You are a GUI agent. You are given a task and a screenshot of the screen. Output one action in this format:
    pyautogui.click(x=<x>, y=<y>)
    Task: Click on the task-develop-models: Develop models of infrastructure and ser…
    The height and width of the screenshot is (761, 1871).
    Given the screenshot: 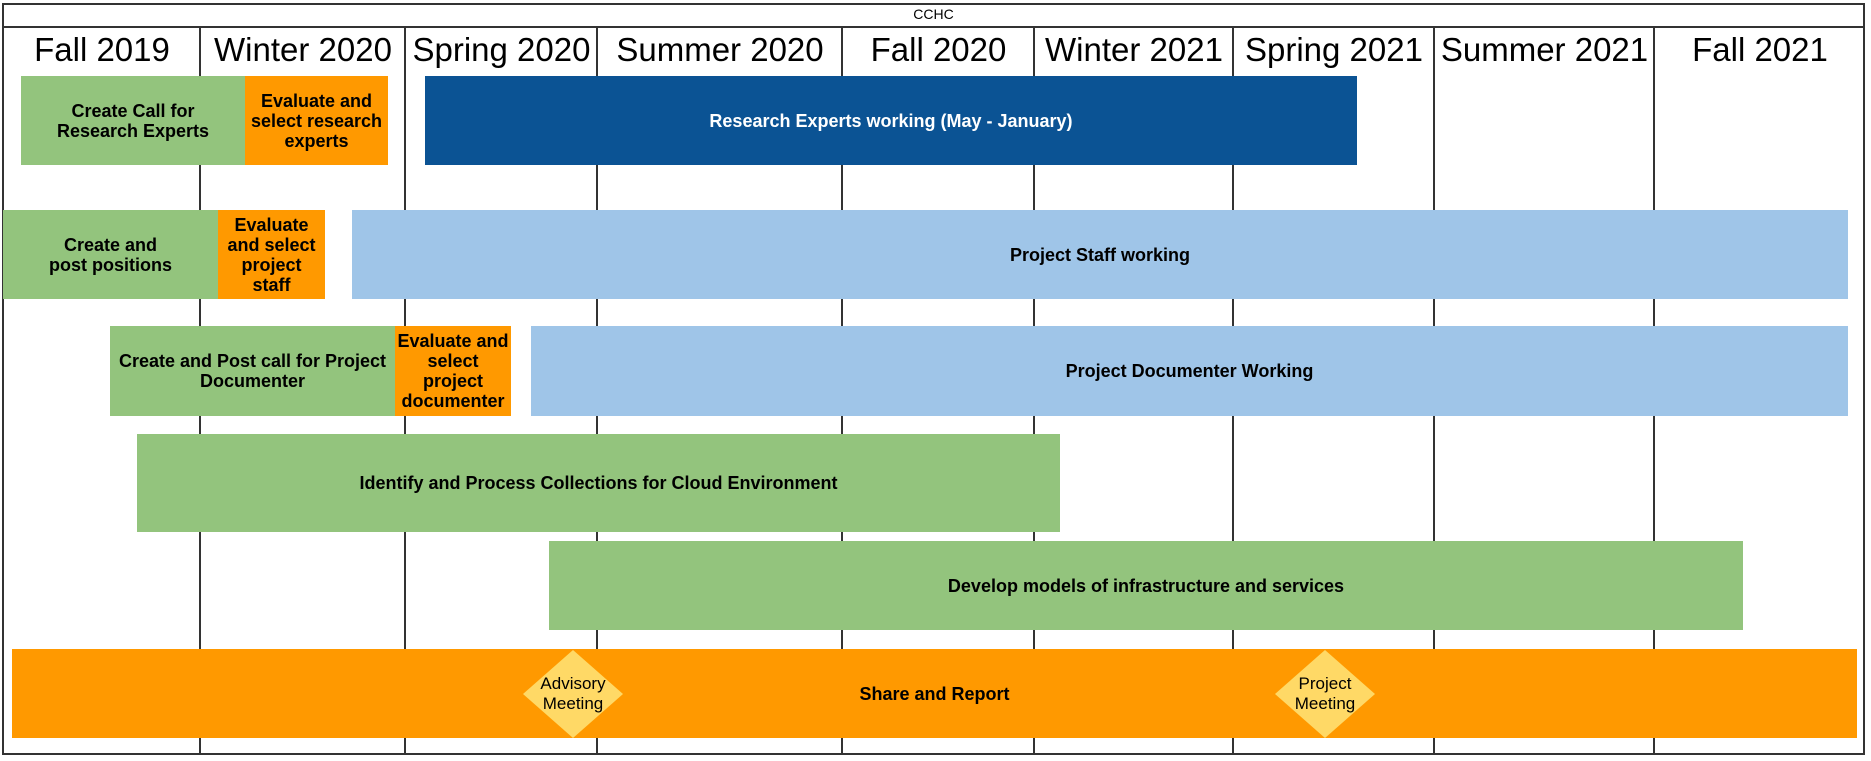 What is the action you would take?
    pyautogui.click(x=1146, y=585)
    